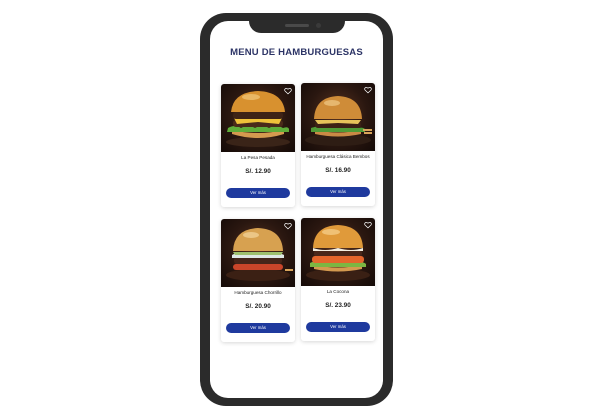 The height and width of the screenshot is (420, 594). I want to click on product-card: Hamburguesa Chorrillo S/. 20.90 Ver más, so click(258, 280).